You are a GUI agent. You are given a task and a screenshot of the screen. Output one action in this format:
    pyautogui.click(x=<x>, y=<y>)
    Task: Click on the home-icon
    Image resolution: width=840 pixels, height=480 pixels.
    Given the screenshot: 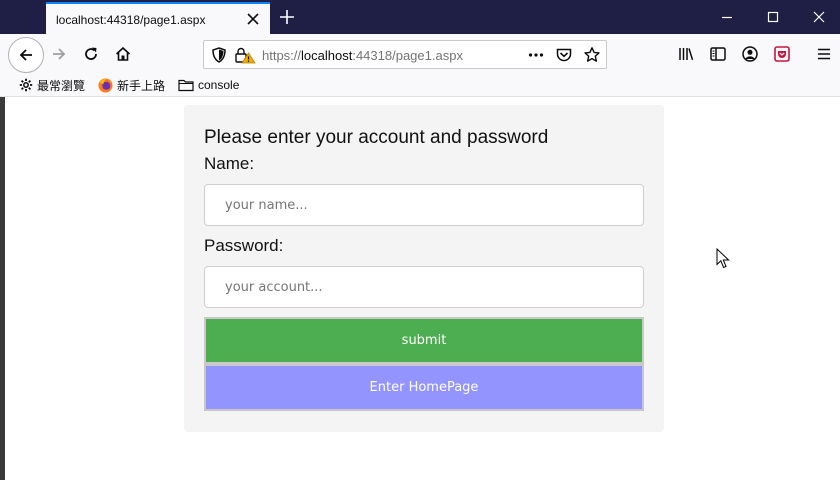 What is the action you would take?
    pyautogui.click(x=123, y=53)
    